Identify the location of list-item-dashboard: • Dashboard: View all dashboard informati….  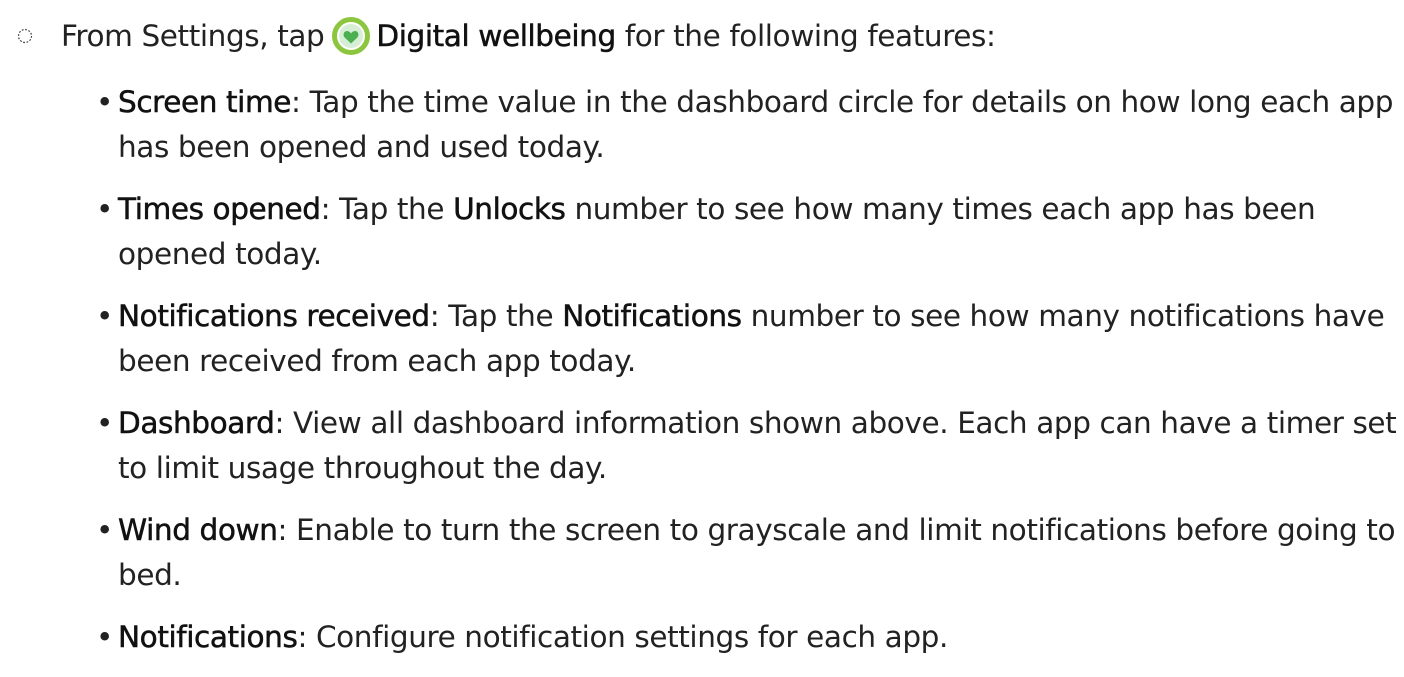
(747, 446).